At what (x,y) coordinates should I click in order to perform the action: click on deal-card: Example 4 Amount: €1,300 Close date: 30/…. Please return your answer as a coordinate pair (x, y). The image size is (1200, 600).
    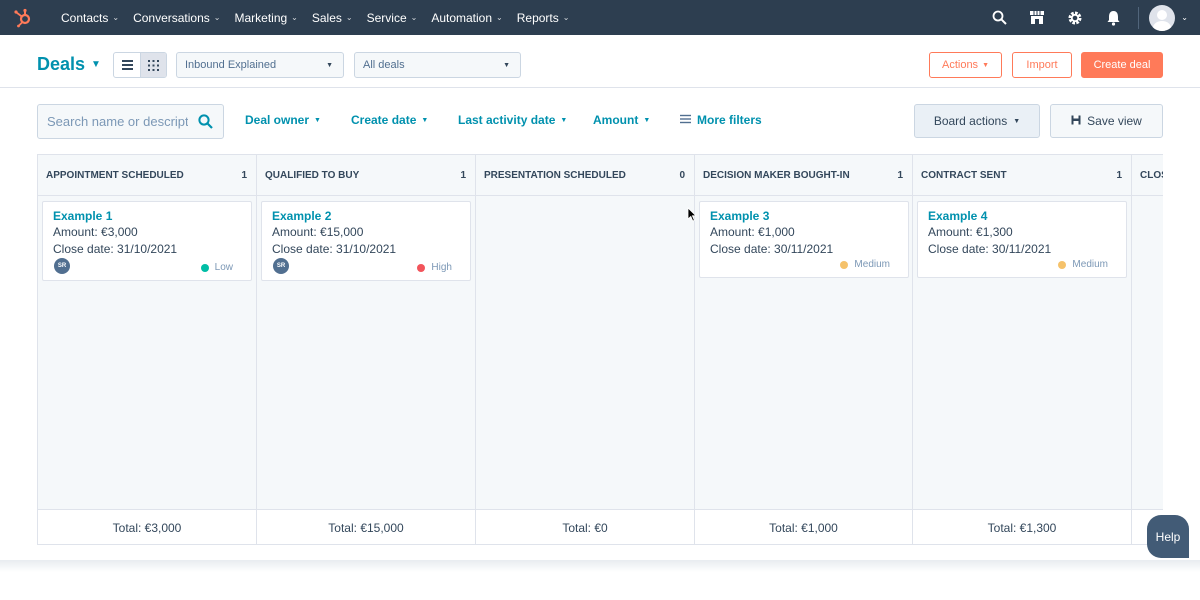
    Looking at the image, I should click on (1022, 239).